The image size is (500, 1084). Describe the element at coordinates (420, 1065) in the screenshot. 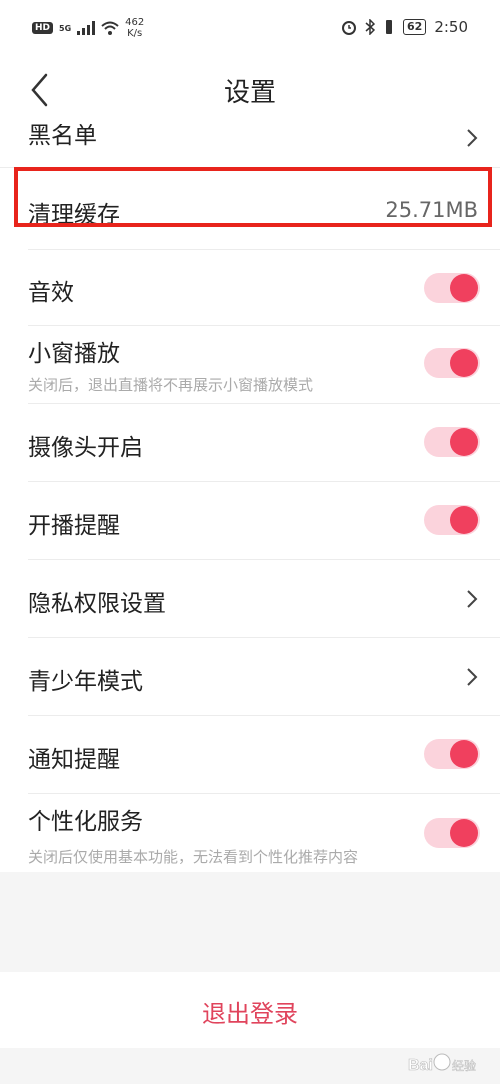

I see `svg-text: Bai` at that location.